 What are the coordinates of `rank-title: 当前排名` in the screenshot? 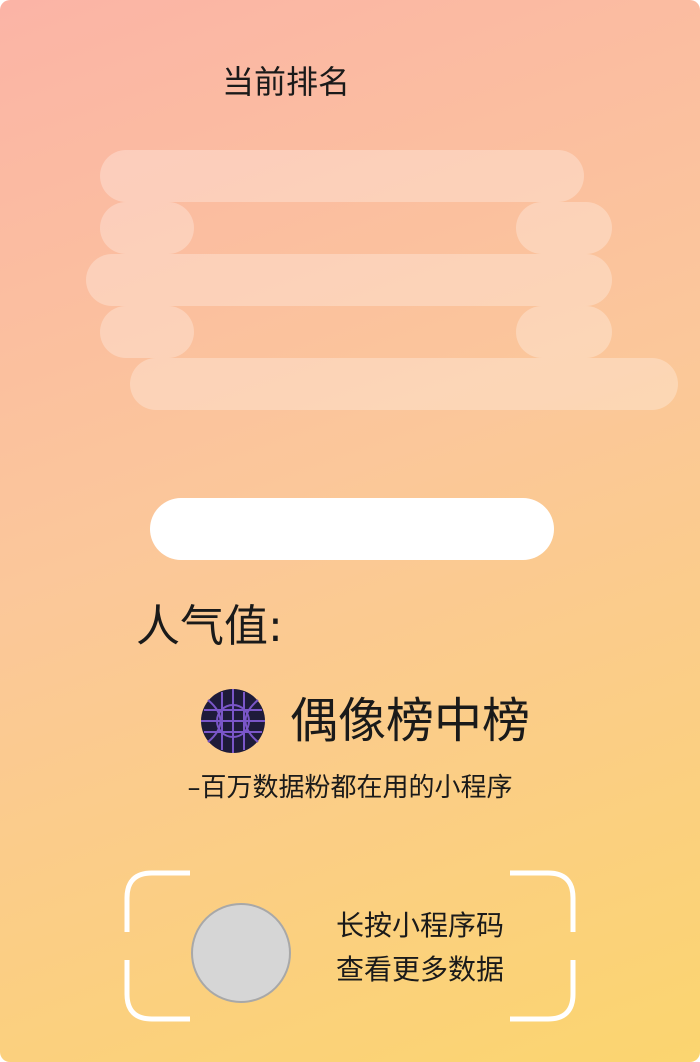 It's located at (286, 82).